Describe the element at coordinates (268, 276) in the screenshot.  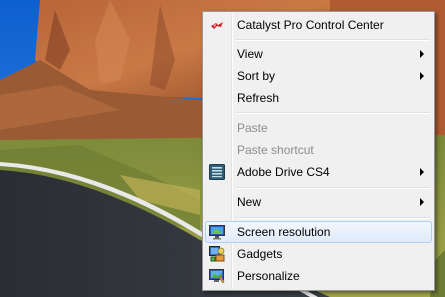
I see `menu-item-label: Personalize` at that location.